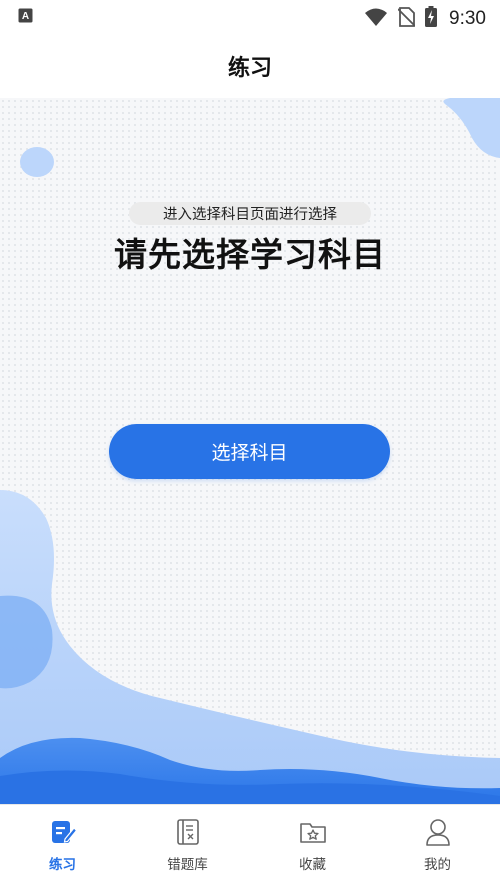 This screenshot has width=500, height=889. What do you see at coordinates (313, 832) in the screenshot?
I see `folder-star-icon` at bounding box center [313, 832].